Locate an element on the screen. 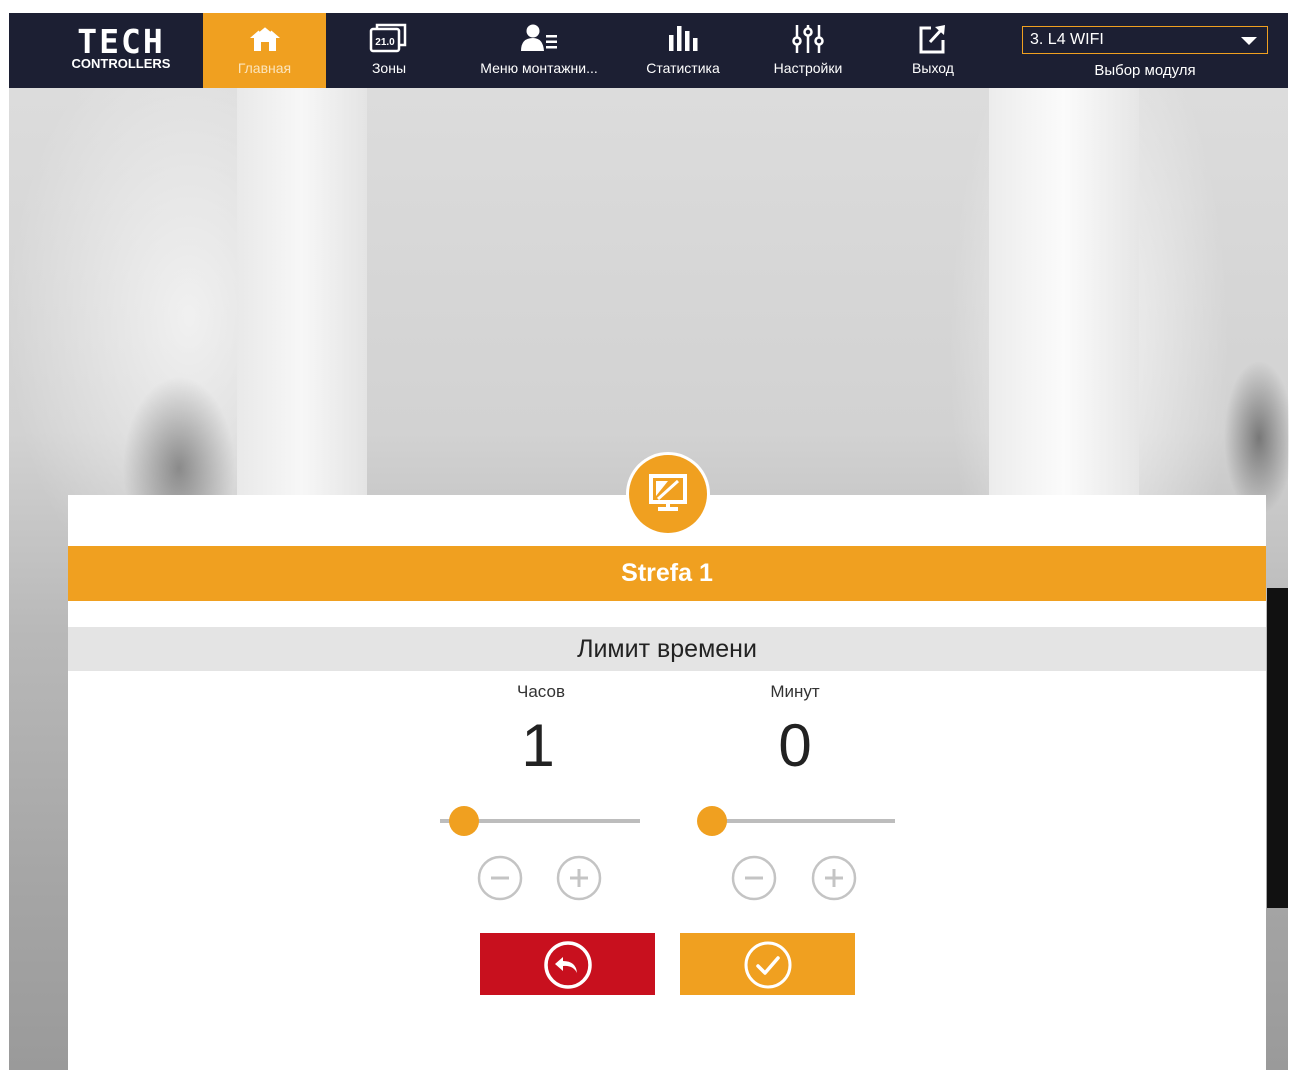 This screenshot has width=1301, height=1070. background-pillar-right is located at coordinates (1064, 303).